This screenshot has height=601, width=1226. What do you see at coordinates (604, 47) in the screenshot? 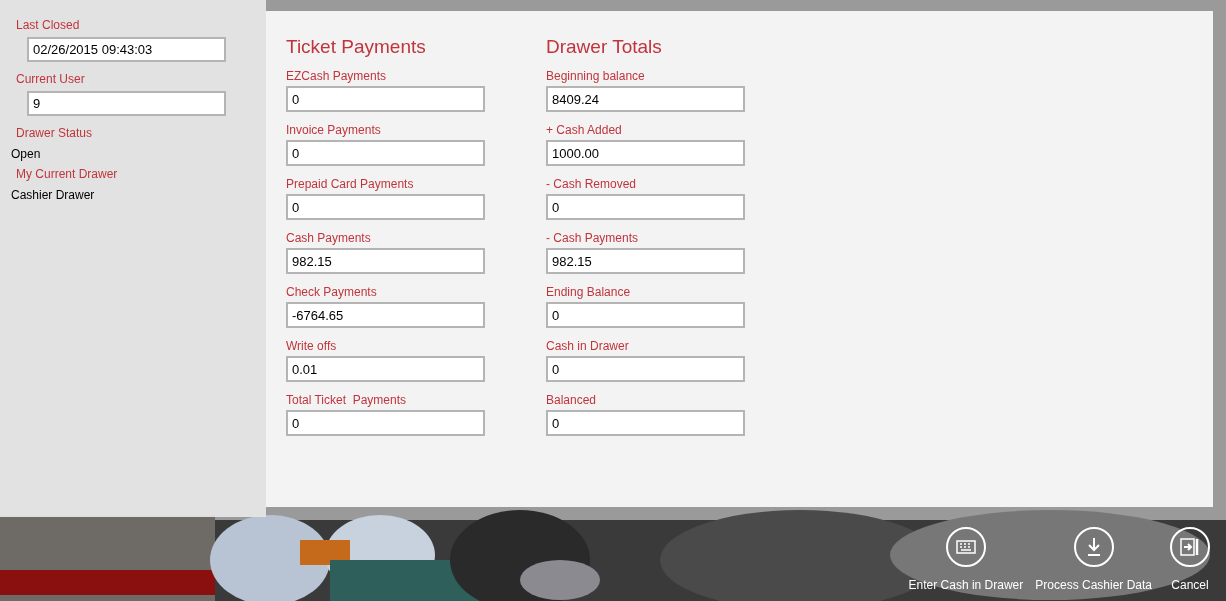
I see `section-title: Drawer Totals` at bounding box center [604, 47].